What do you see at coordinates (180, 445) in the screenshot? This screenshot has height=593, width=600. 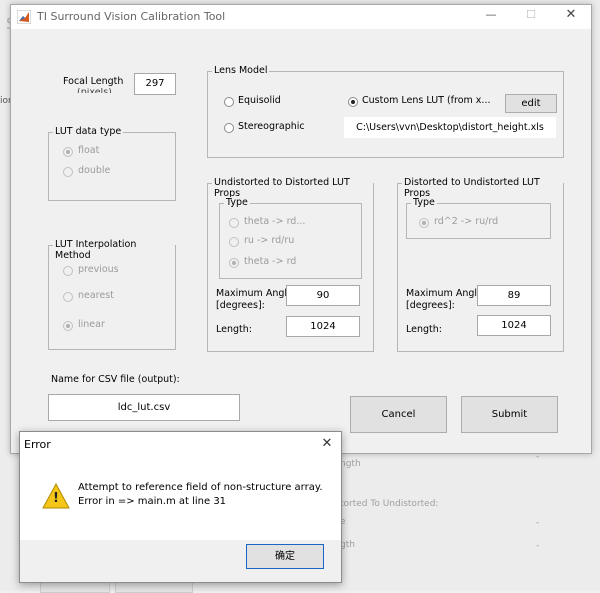 I see `error-title-bar: Error ✕` at bounding box center [180, 445].